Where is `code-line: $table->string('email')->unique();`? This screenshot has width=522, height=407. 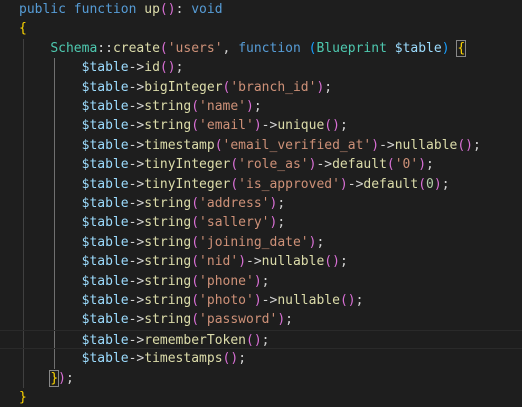
code-line: $table->string('email')->unique(); is located at coordinates (261, 126).